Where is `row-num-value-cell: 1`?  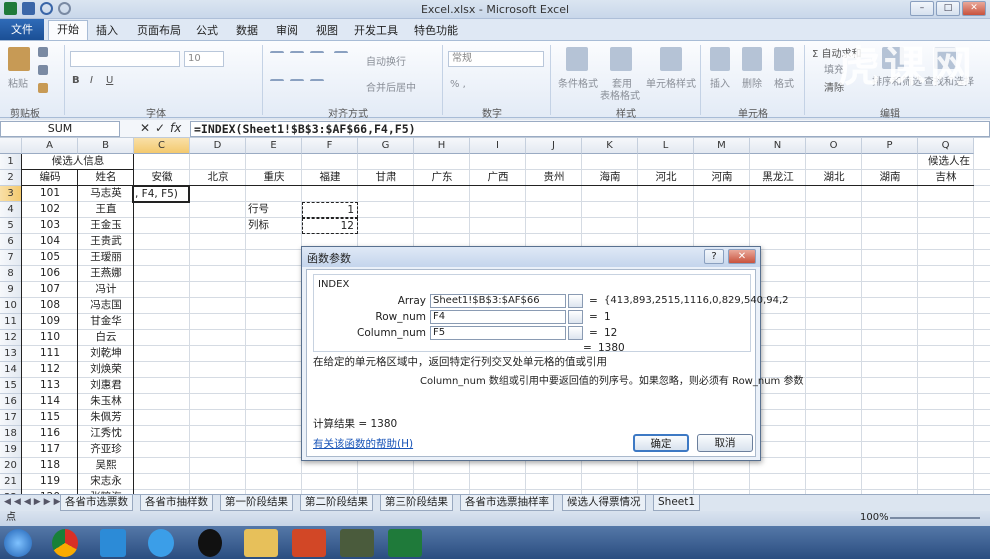 row-num-value-cell: 1 is located at coordinates (330, 210).